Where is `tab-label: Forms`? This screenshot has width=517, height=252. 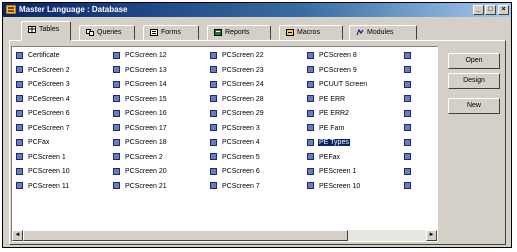 tab-label: Forms is located at coordinates (171, 32).